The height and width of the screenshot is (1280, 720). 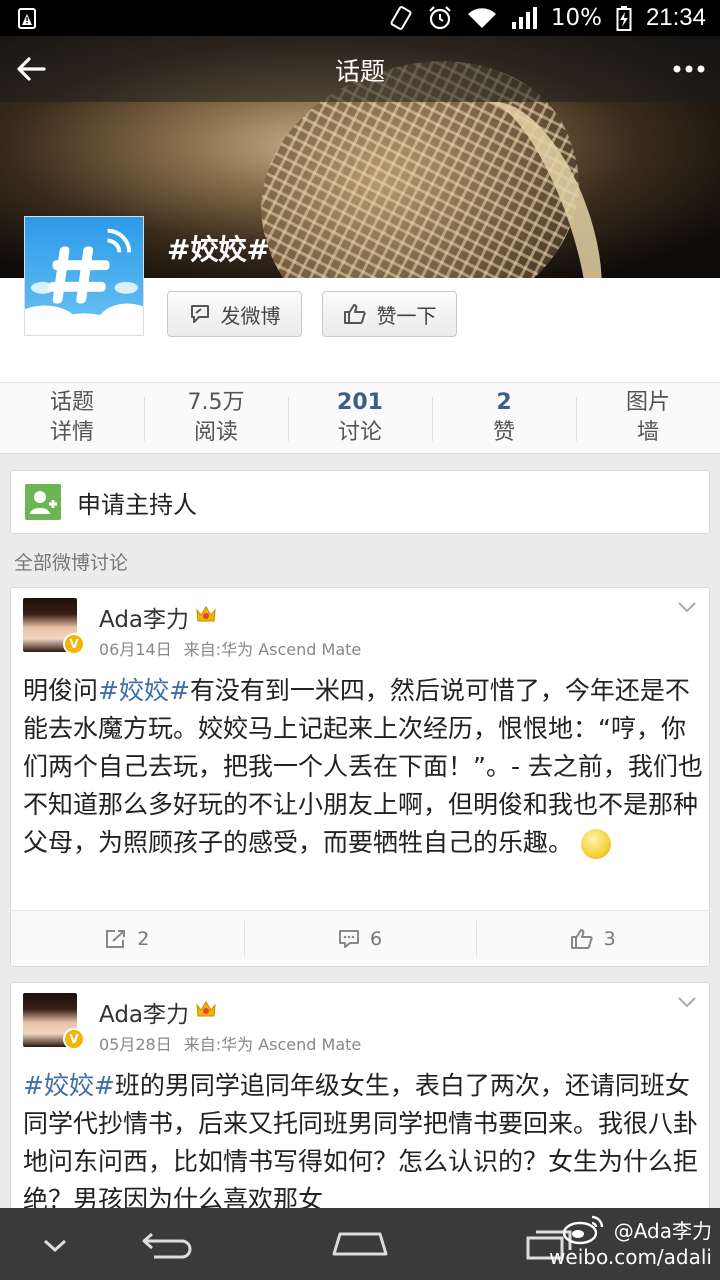 I want to click on like-topic-label: 赞一下, so click(x=406, y=315).